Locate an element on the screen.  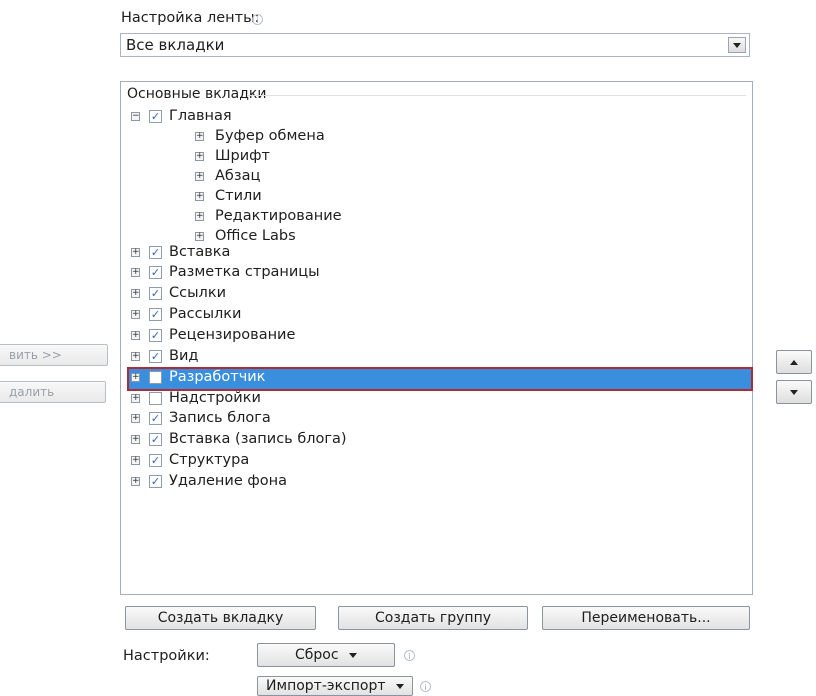
tree-row: + ✓ Вставка is located at coordinates (440, 254).